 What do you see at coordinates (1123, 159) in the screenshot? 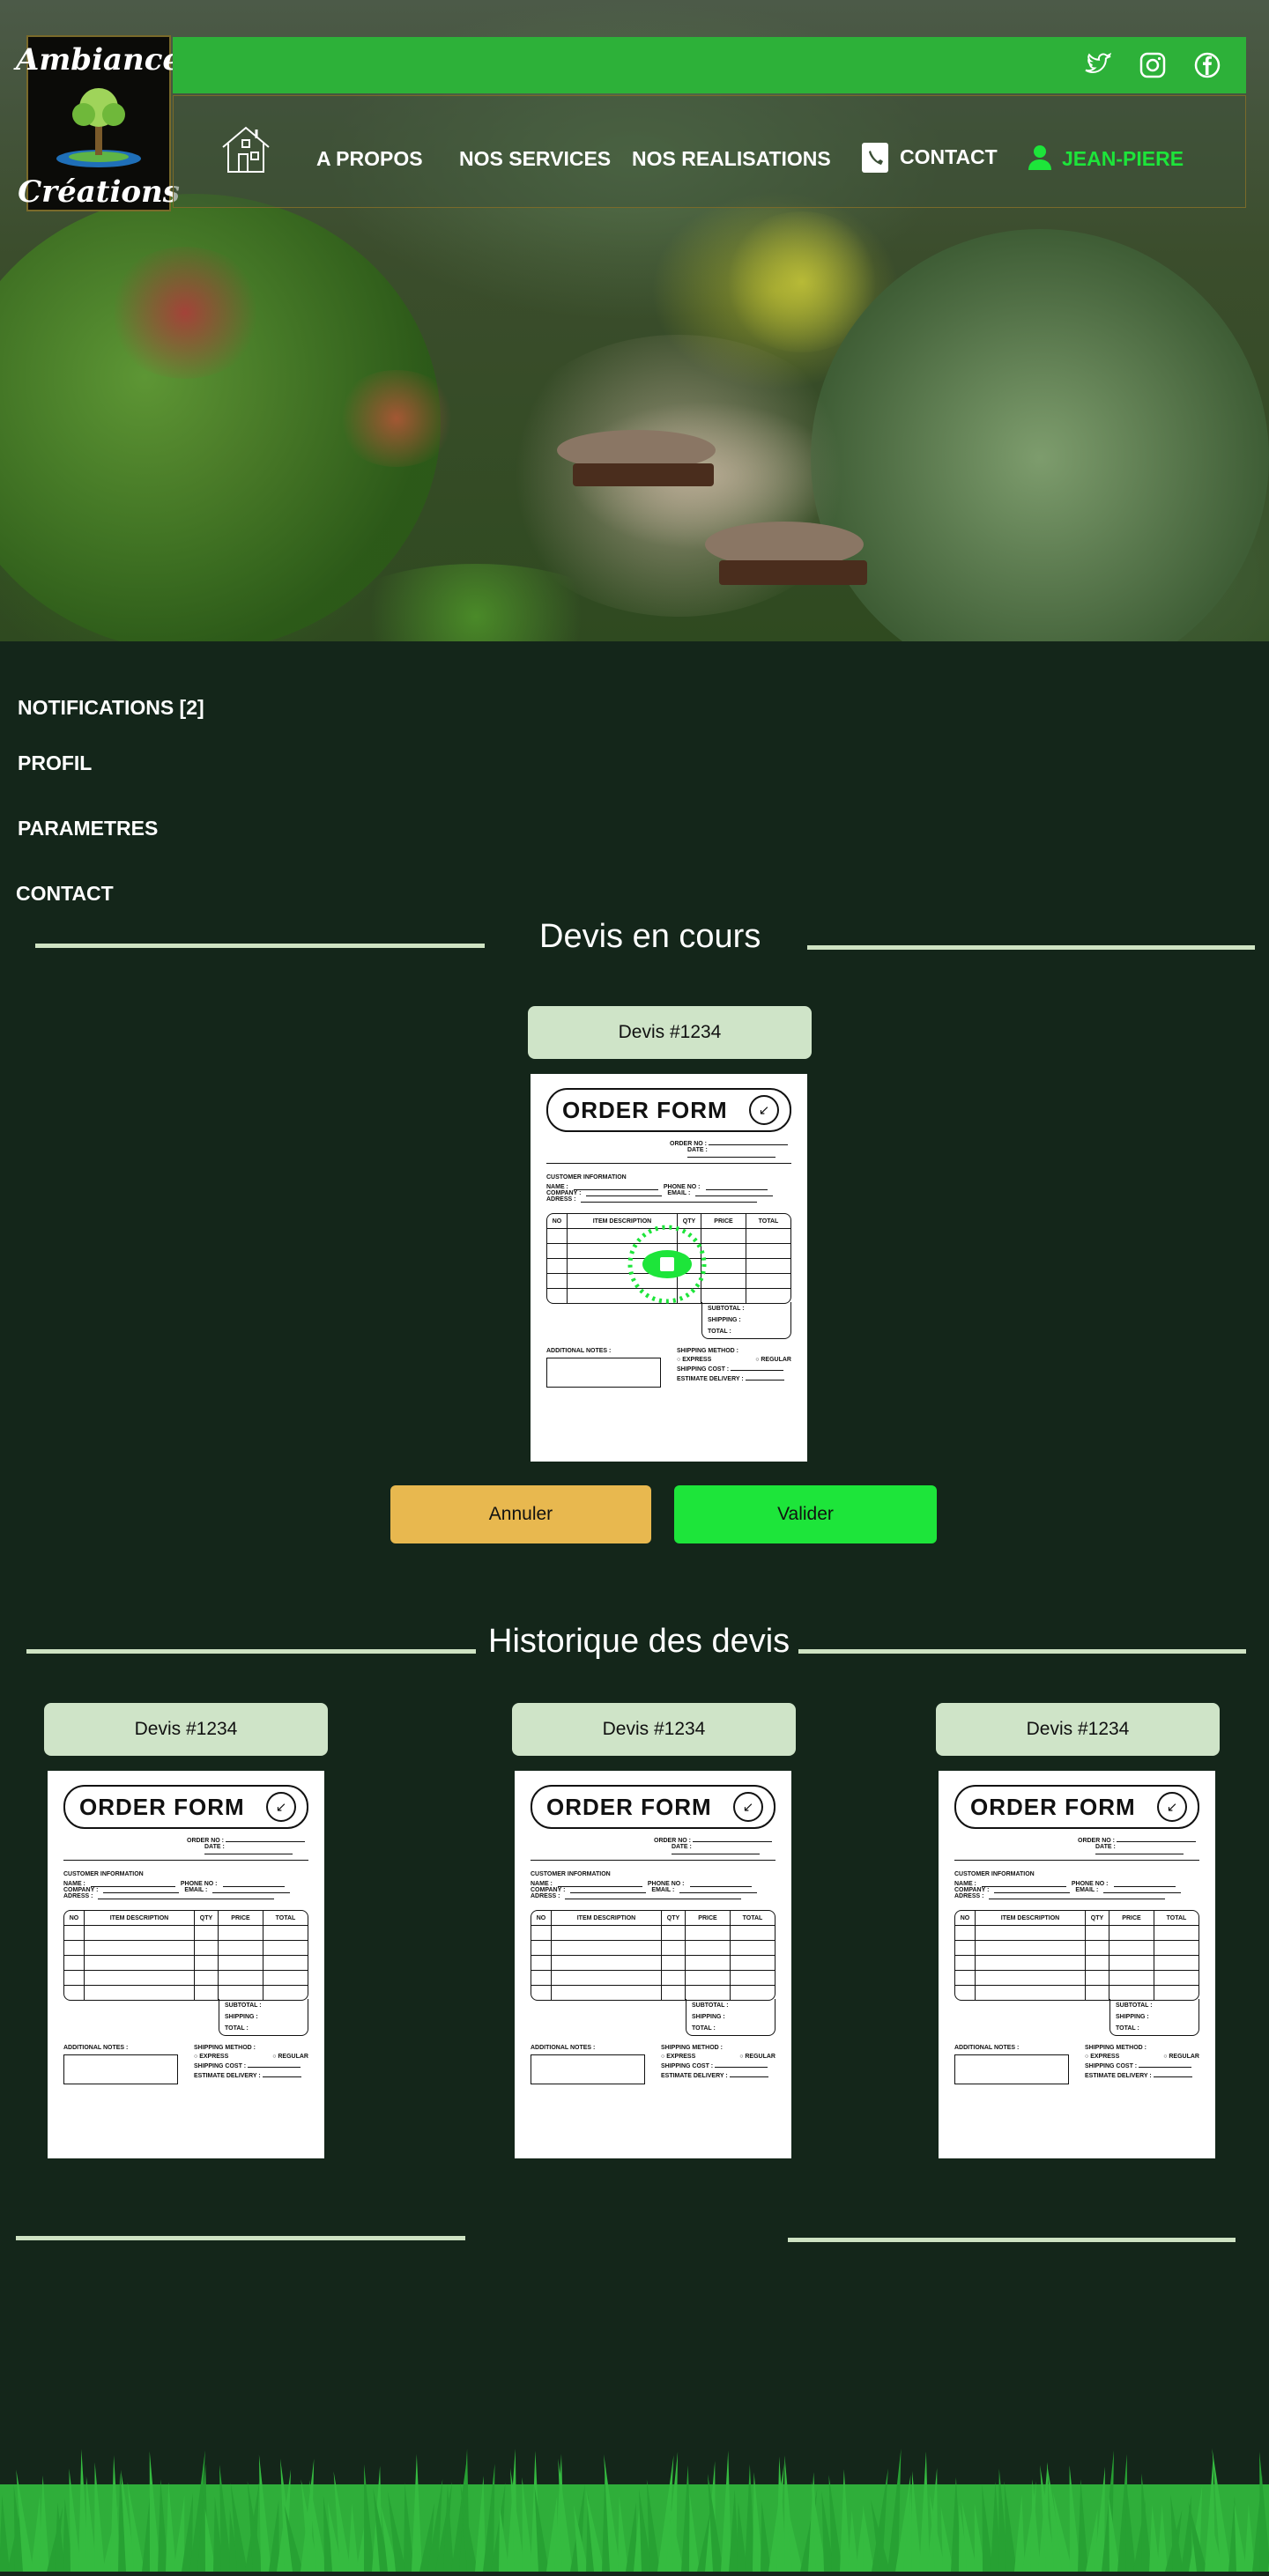
I see `nav-link-user: JEAN-PIERE` at bounding box center [1123, 159].